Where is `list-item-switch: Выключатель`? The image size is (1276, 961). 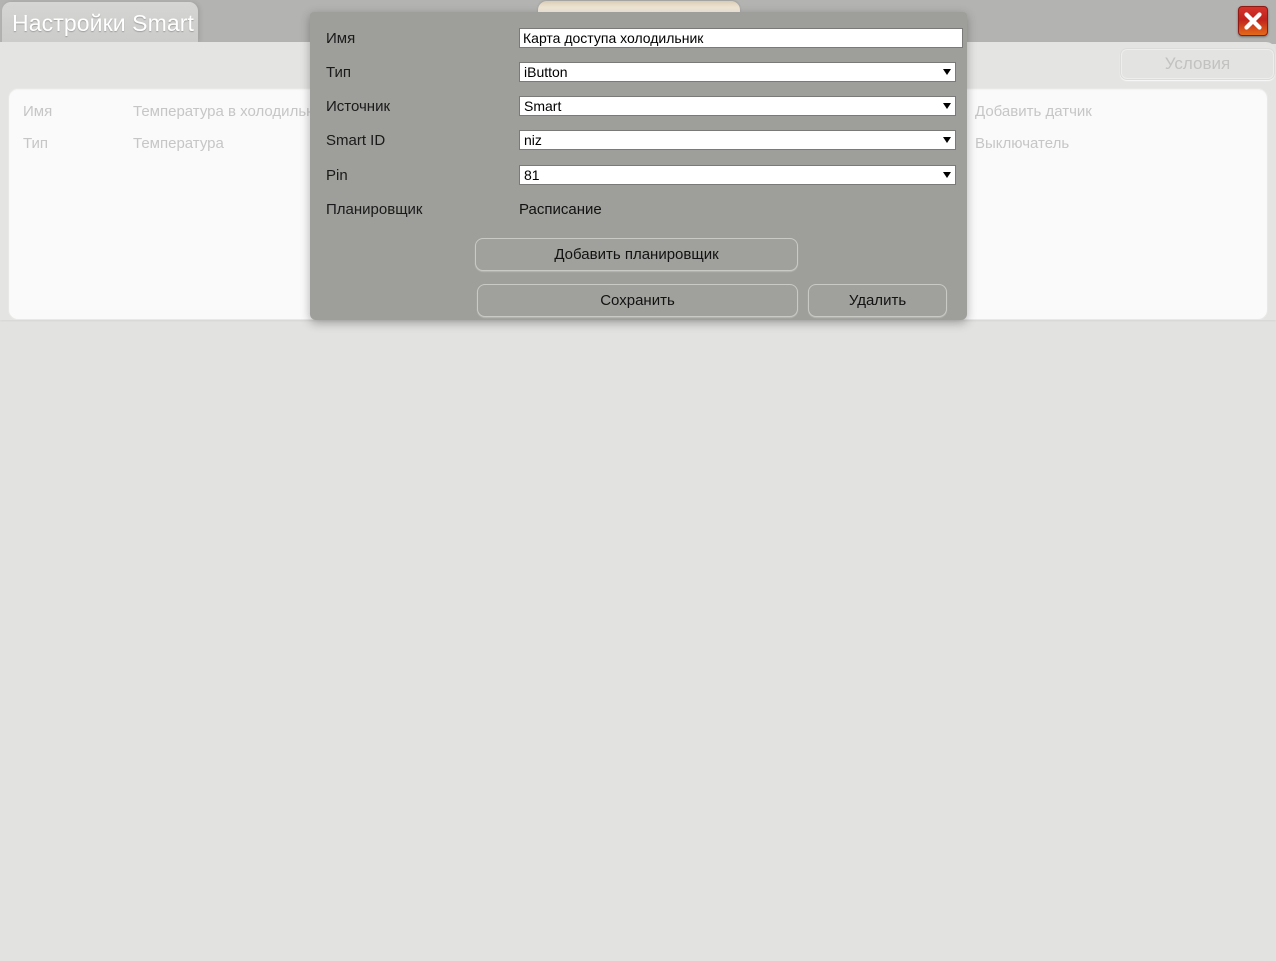 list-item-switch: Выключатель is located at coordinates (1022, 143).